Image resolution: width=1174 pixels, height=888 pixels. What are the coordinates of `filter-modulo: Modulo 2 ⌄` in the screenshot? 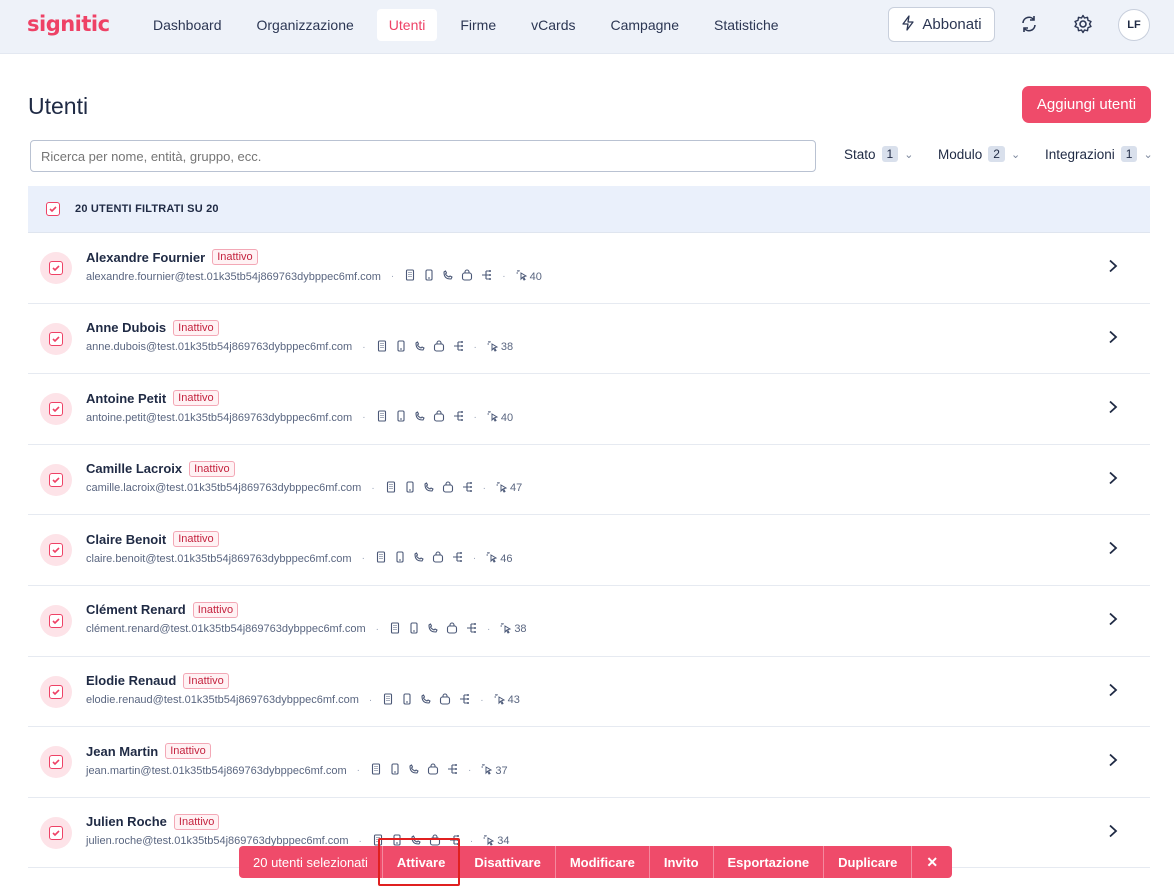 It's located at (979, 154).